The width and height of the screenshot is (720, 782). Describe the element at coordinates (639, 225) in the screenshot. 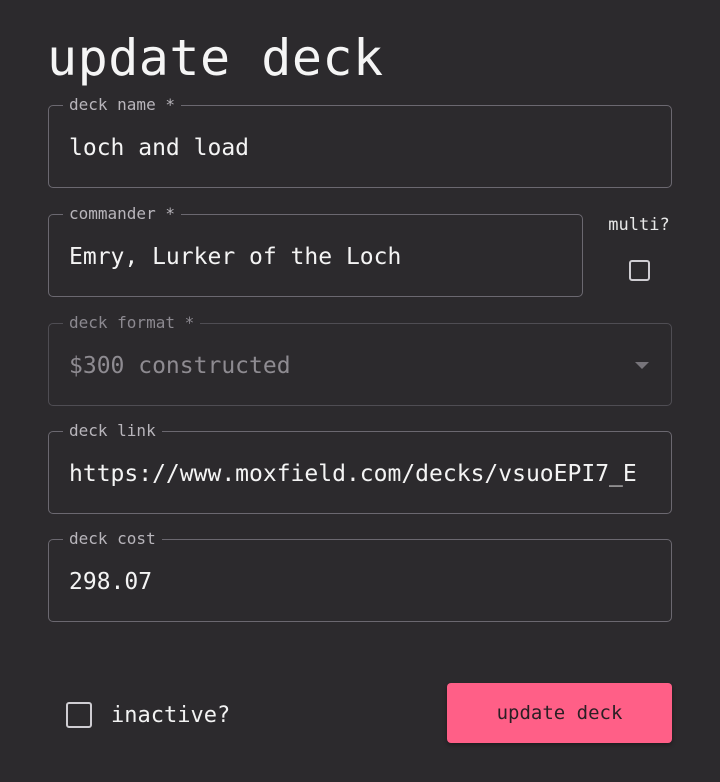

I see `multi-label: multi?` at that location.